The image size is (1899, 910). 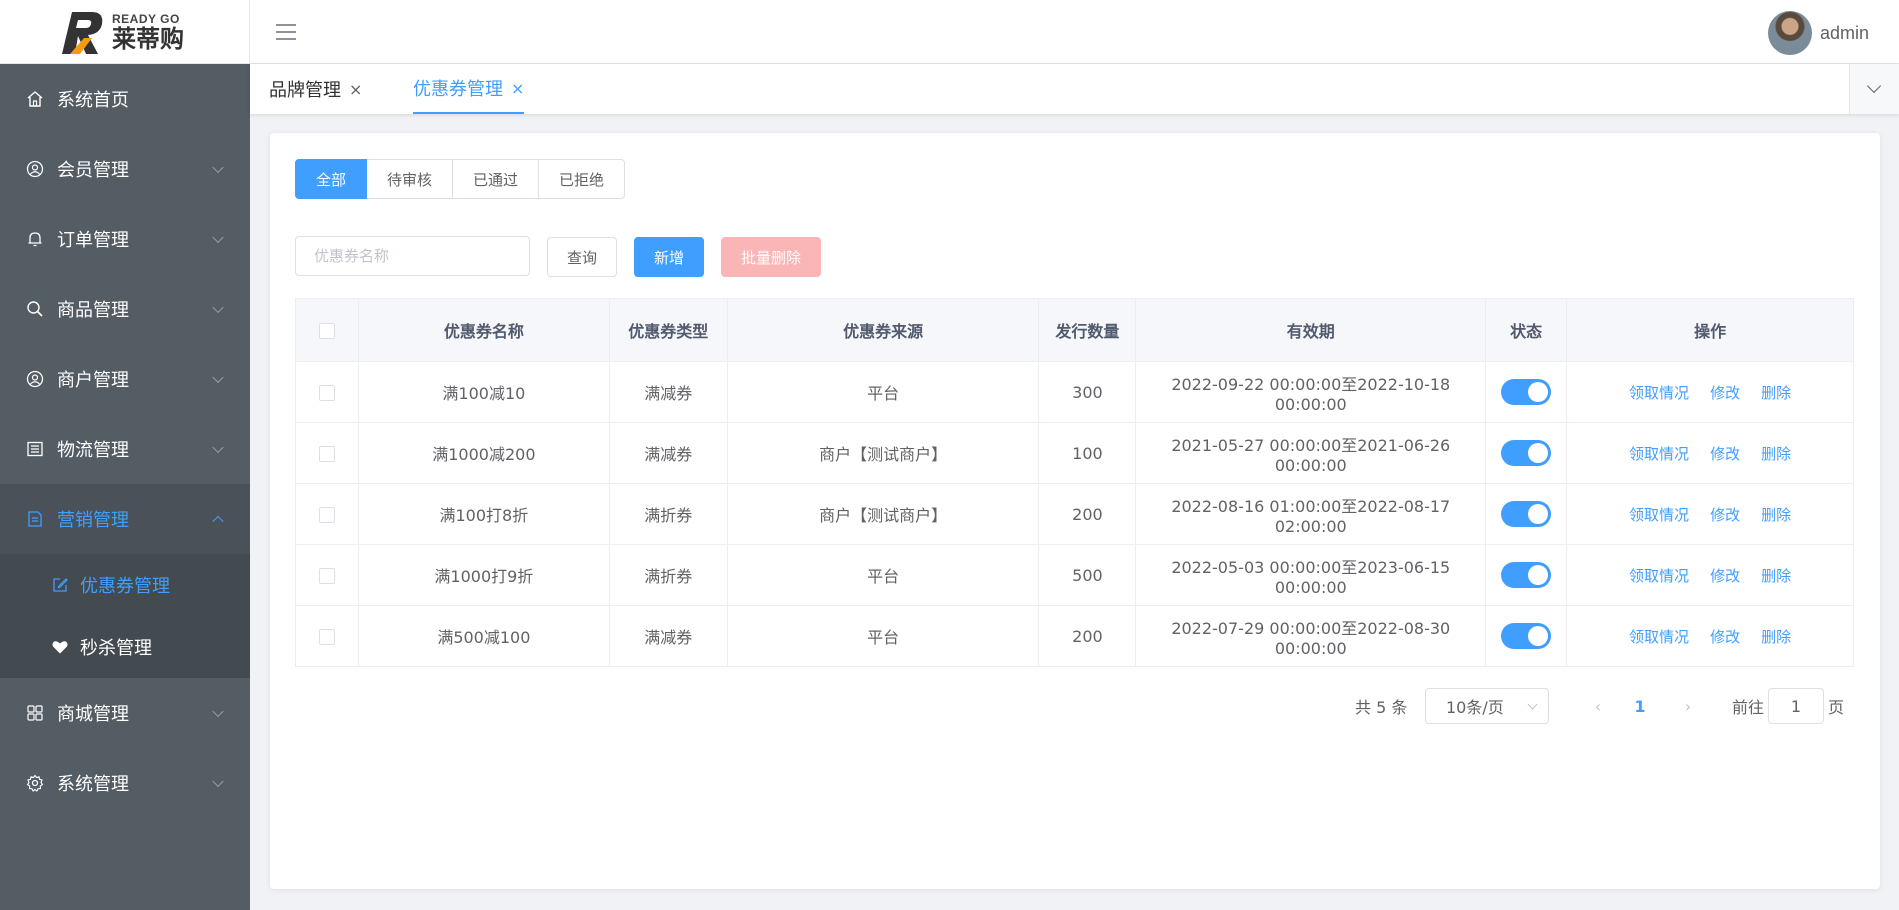 I want to click on user-icon, so click(x=35, y=169).